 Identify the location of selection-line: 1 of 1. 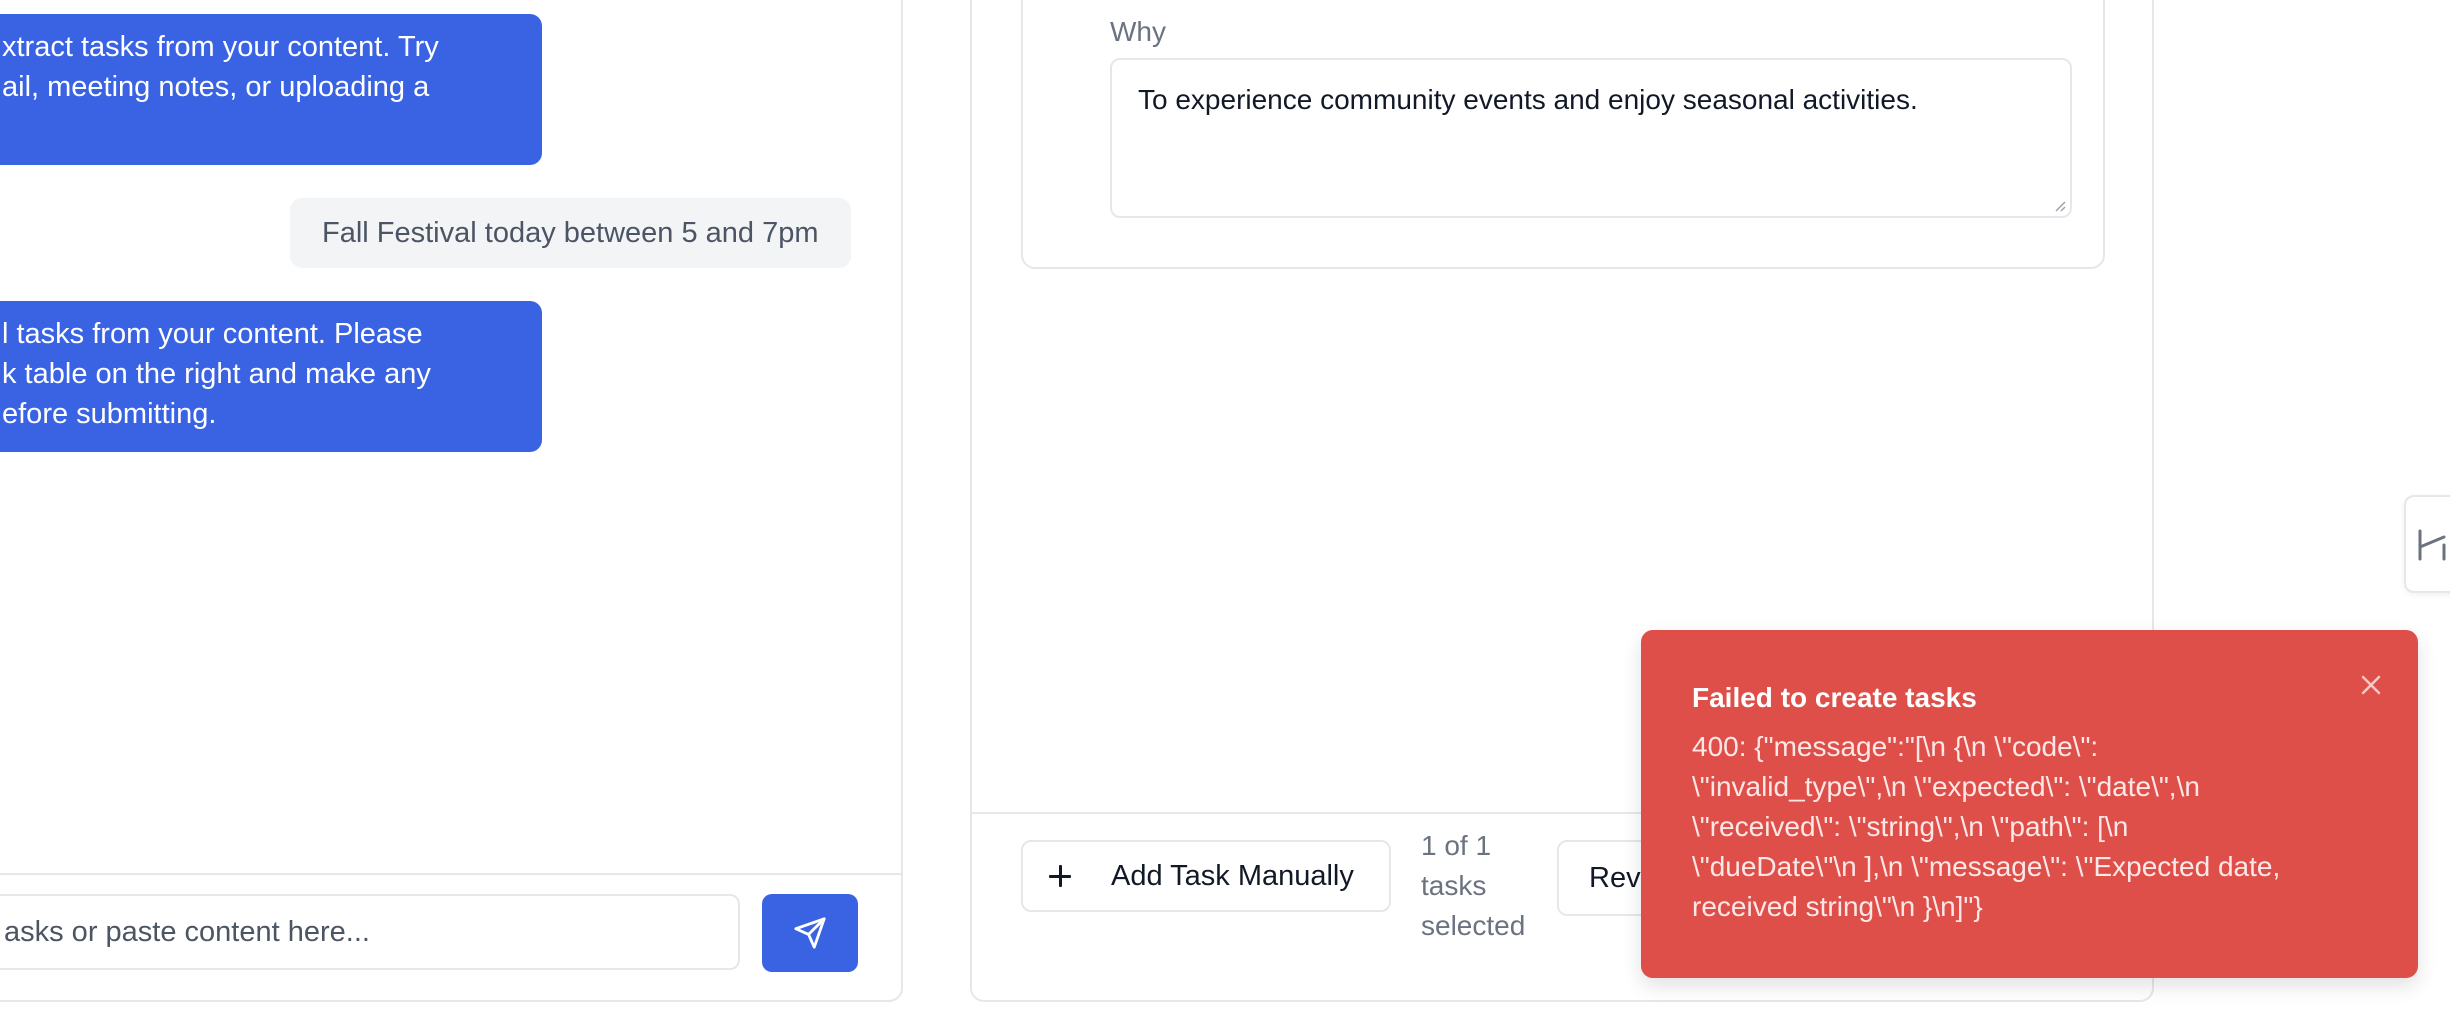
(1456, 845).